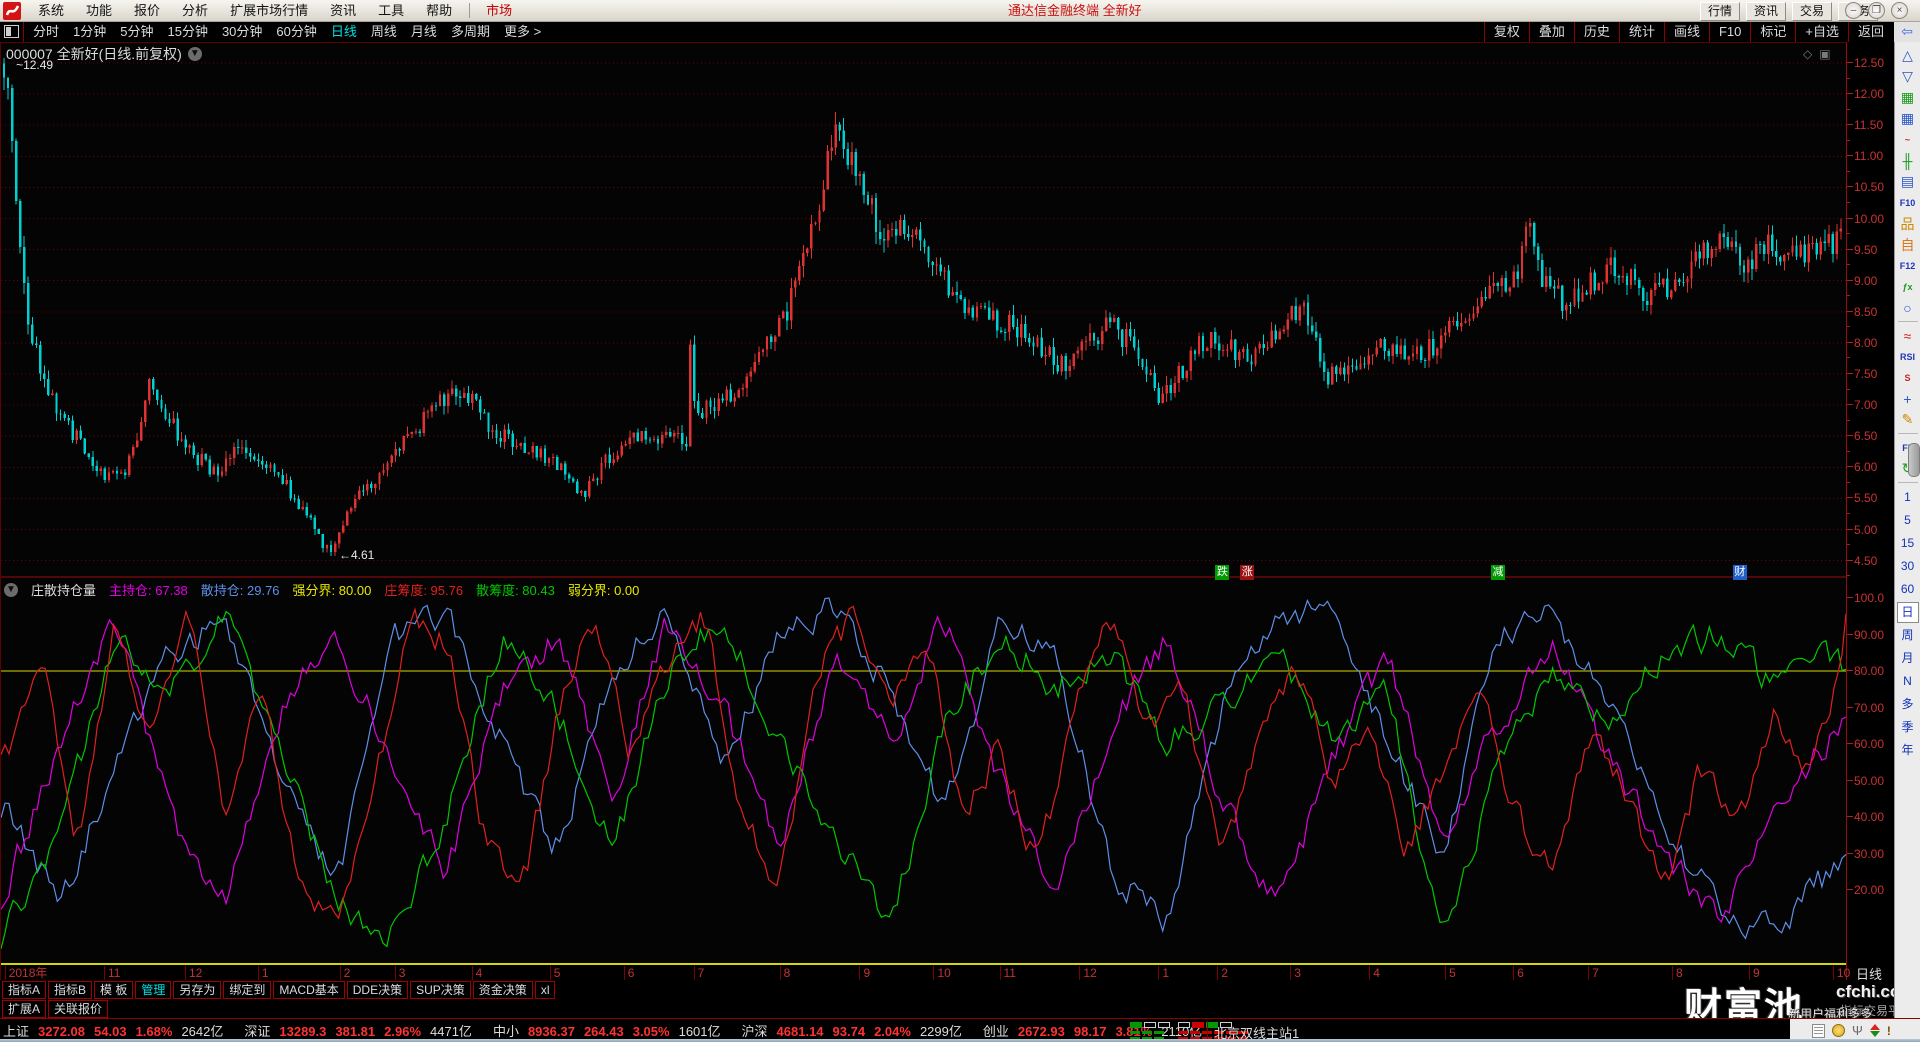 The image size is (1920, 1042). I want to click on menu-item-分析: 分析, so click(195, 10).